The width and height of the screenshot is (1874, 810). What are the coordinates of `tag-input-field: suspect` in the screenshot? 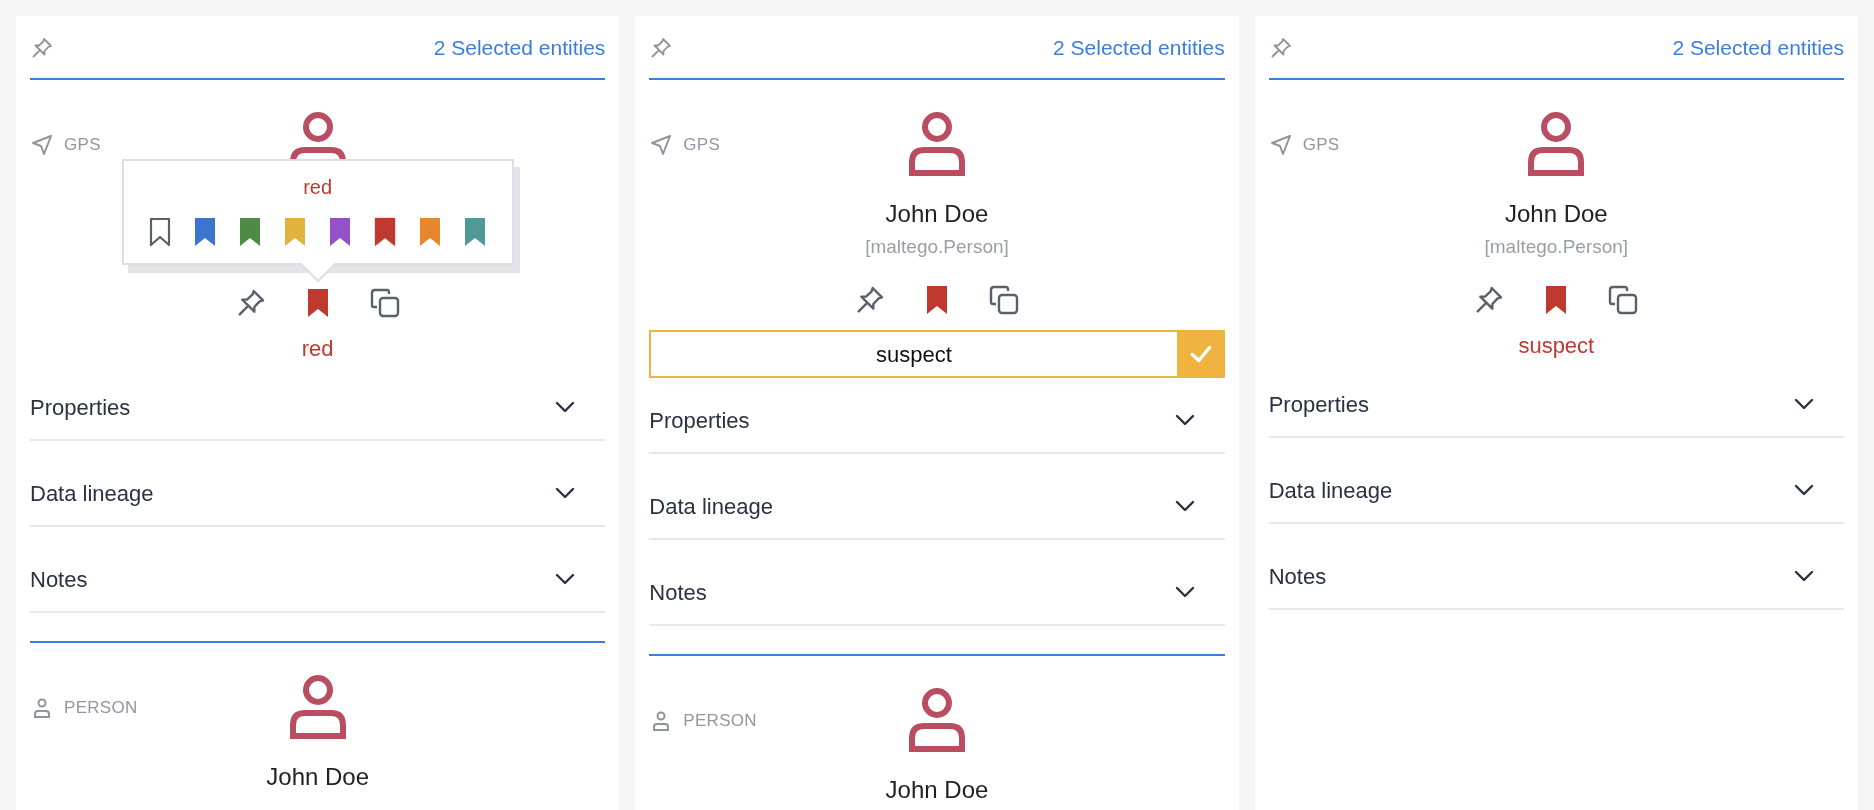 It's located at (913, 354).